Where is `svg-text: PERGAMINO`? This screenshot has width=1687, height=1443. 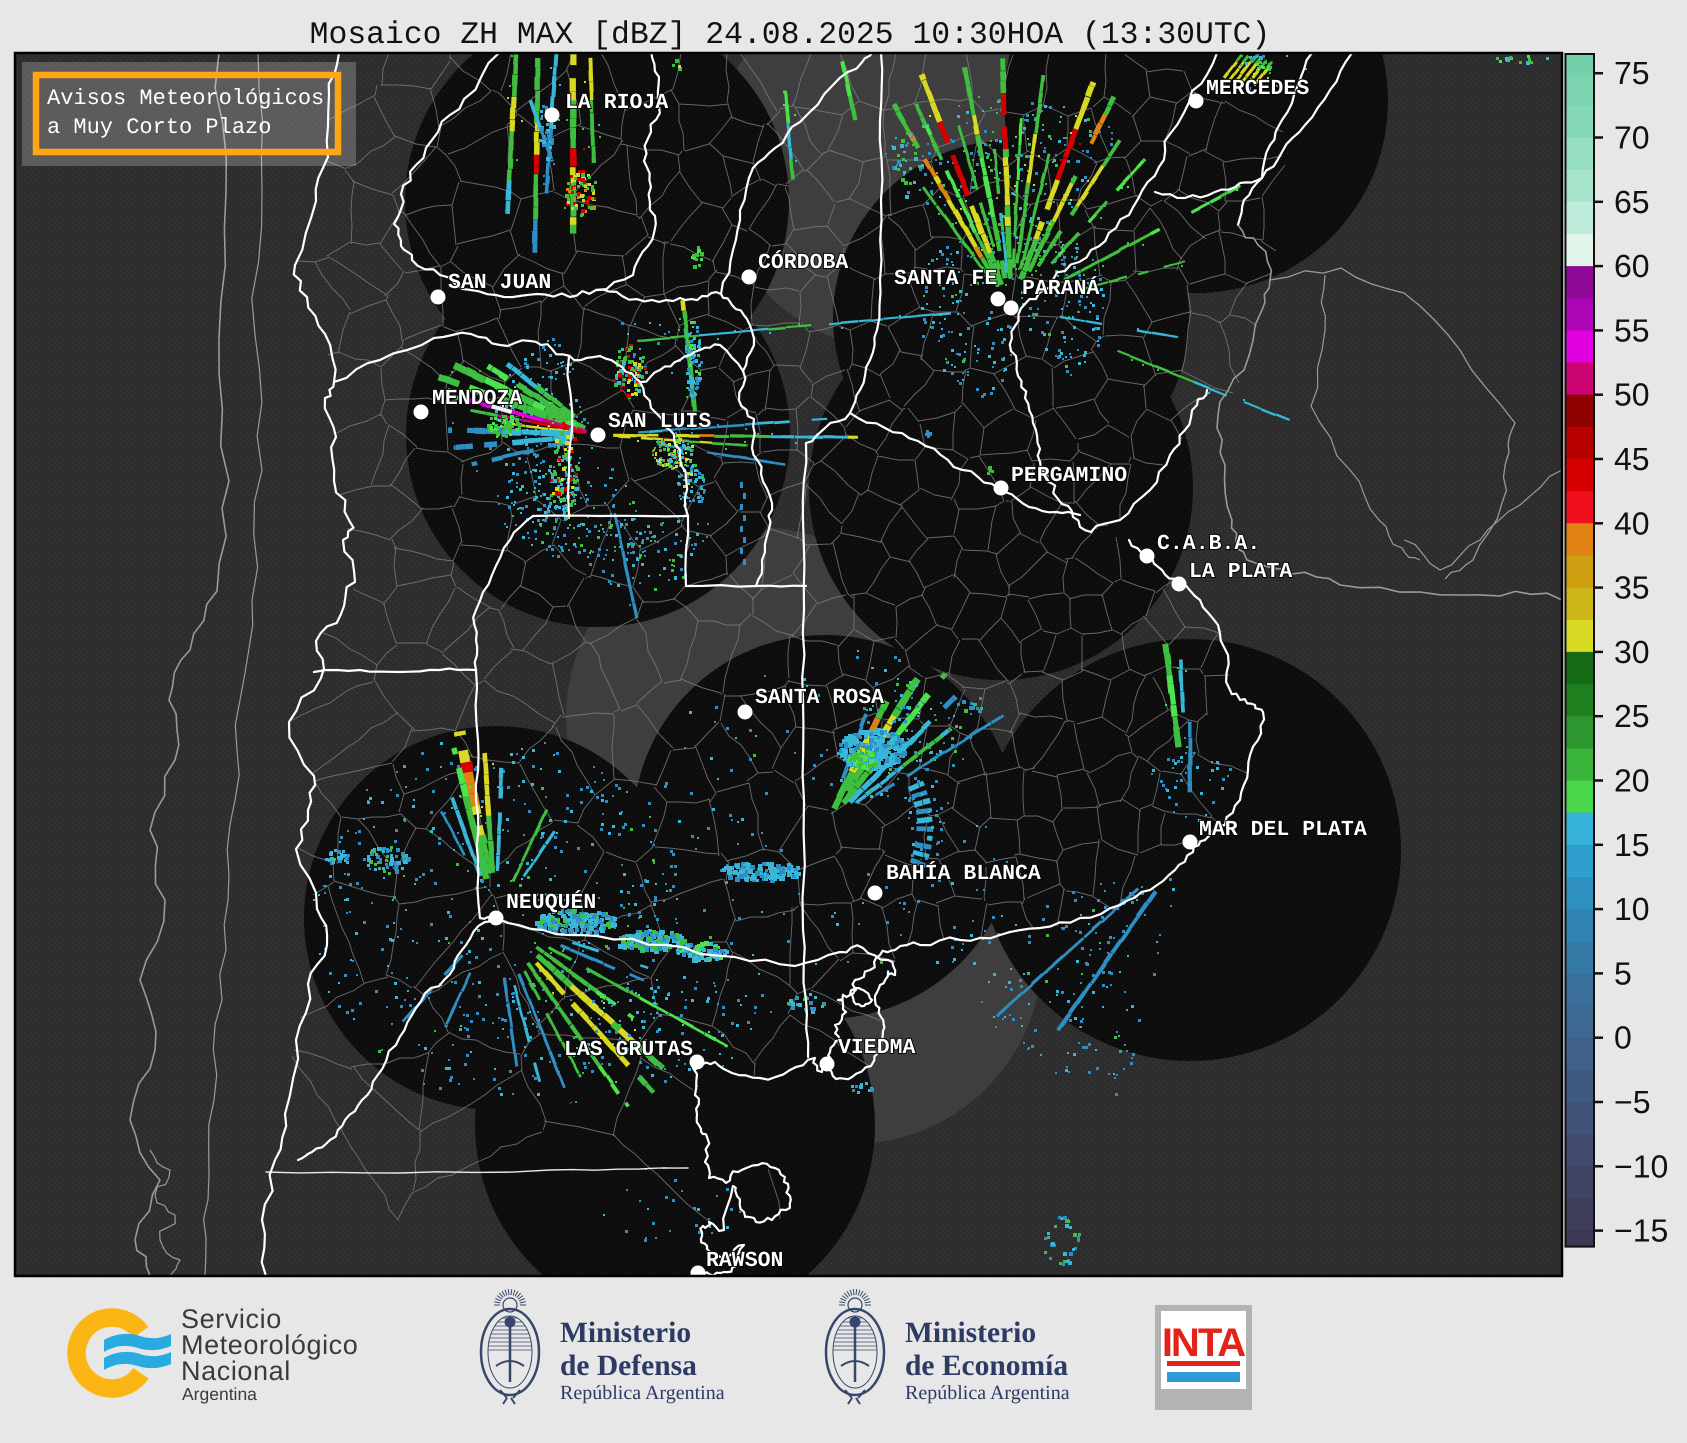 svg-text: PERGAMINO is located at coordinates (1069, 476).